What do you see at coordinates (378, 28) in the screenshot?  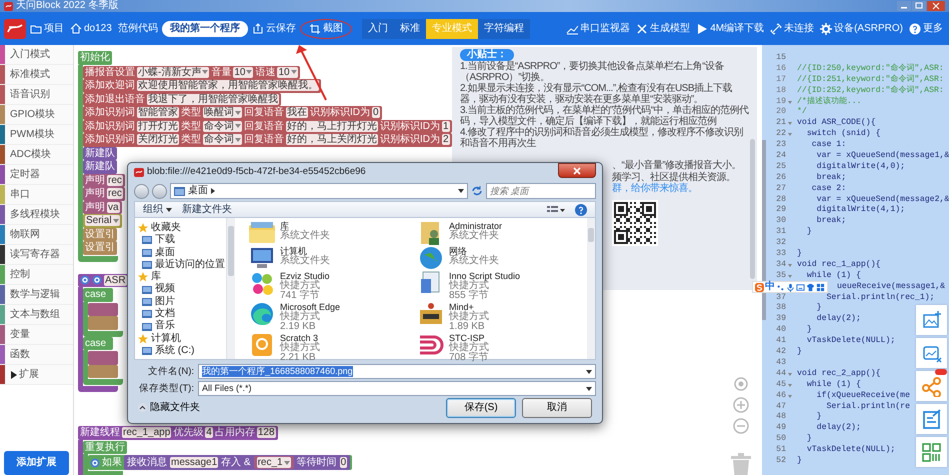 I see `mode-tab: 入门` at bounding box center [378, 28].